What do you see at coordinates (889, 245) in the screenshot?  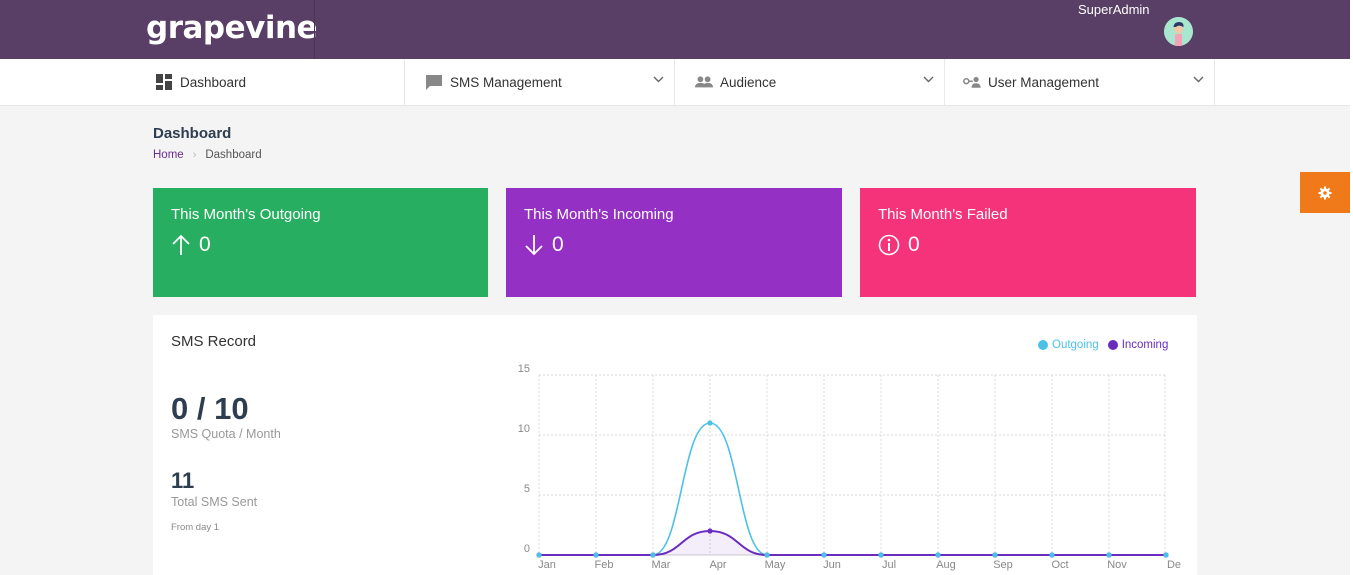 I see `info-icon` at bounding box center [889, 245].